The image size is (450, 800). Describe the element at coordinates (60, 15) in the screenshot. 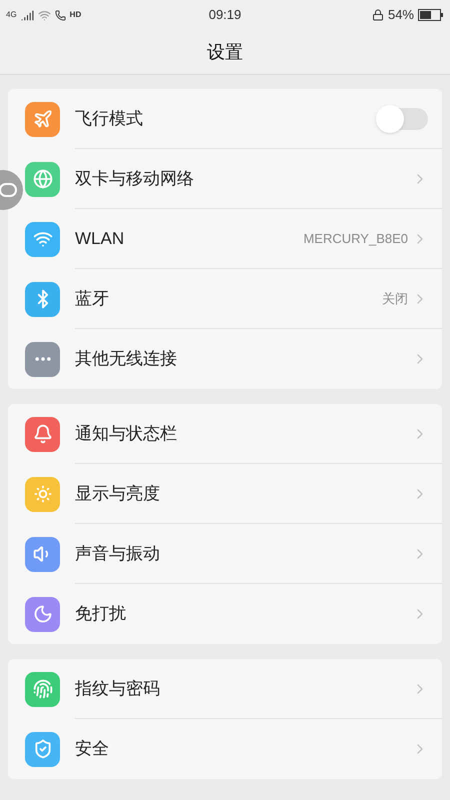

I see `phone-icon` at that location.